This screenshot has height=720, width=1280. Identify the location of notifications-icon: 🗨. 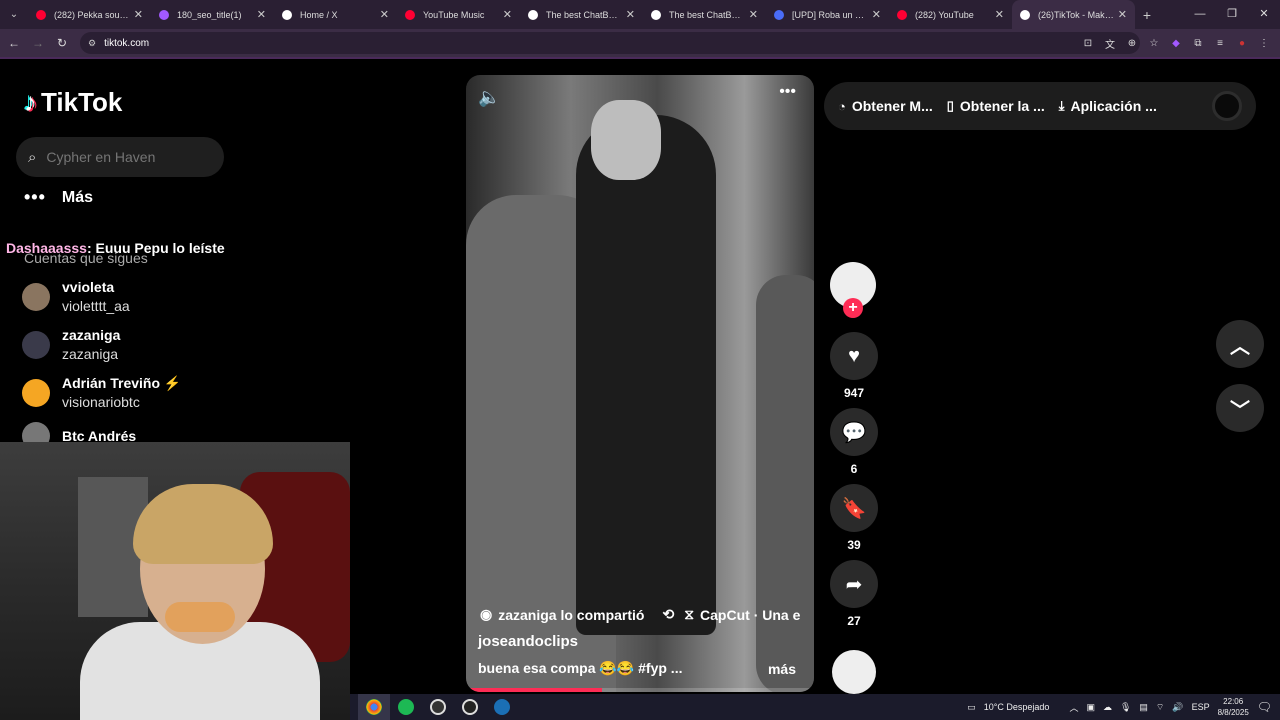
(1264, 707).